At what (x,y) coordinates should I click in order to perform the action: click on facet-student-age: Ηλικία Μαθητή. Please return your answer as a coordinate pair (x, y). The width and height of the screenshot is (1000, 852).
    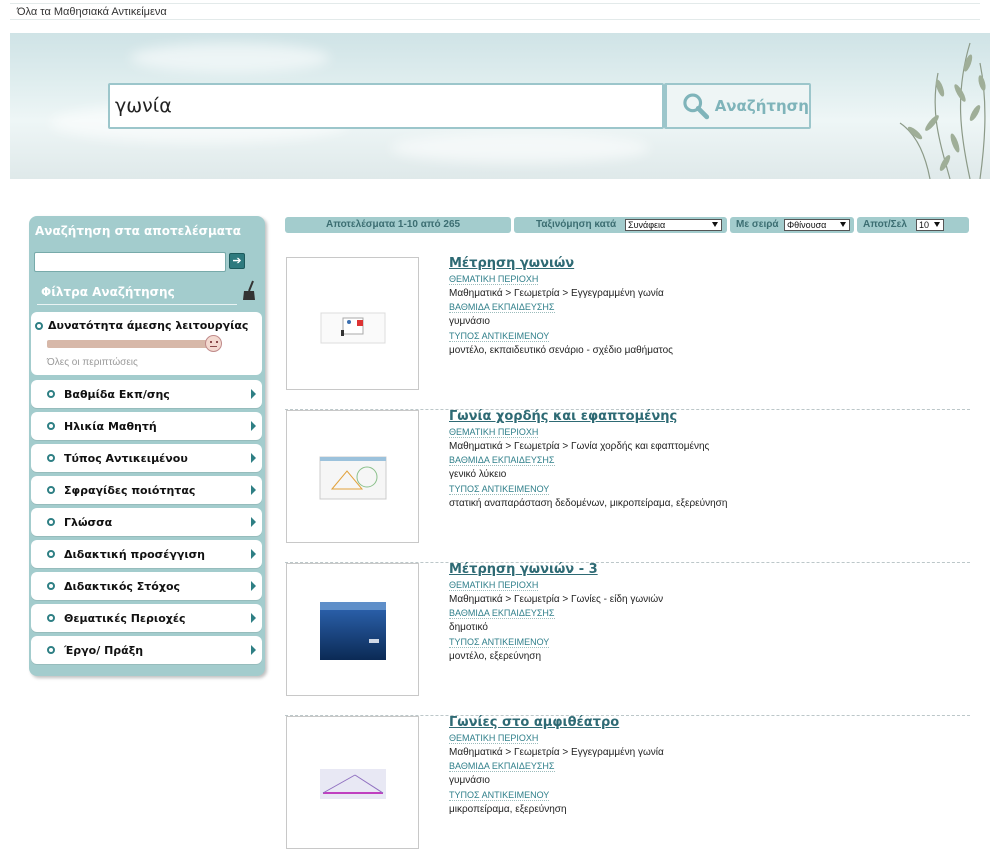
    Looking at the image, I should click on (146, 426).